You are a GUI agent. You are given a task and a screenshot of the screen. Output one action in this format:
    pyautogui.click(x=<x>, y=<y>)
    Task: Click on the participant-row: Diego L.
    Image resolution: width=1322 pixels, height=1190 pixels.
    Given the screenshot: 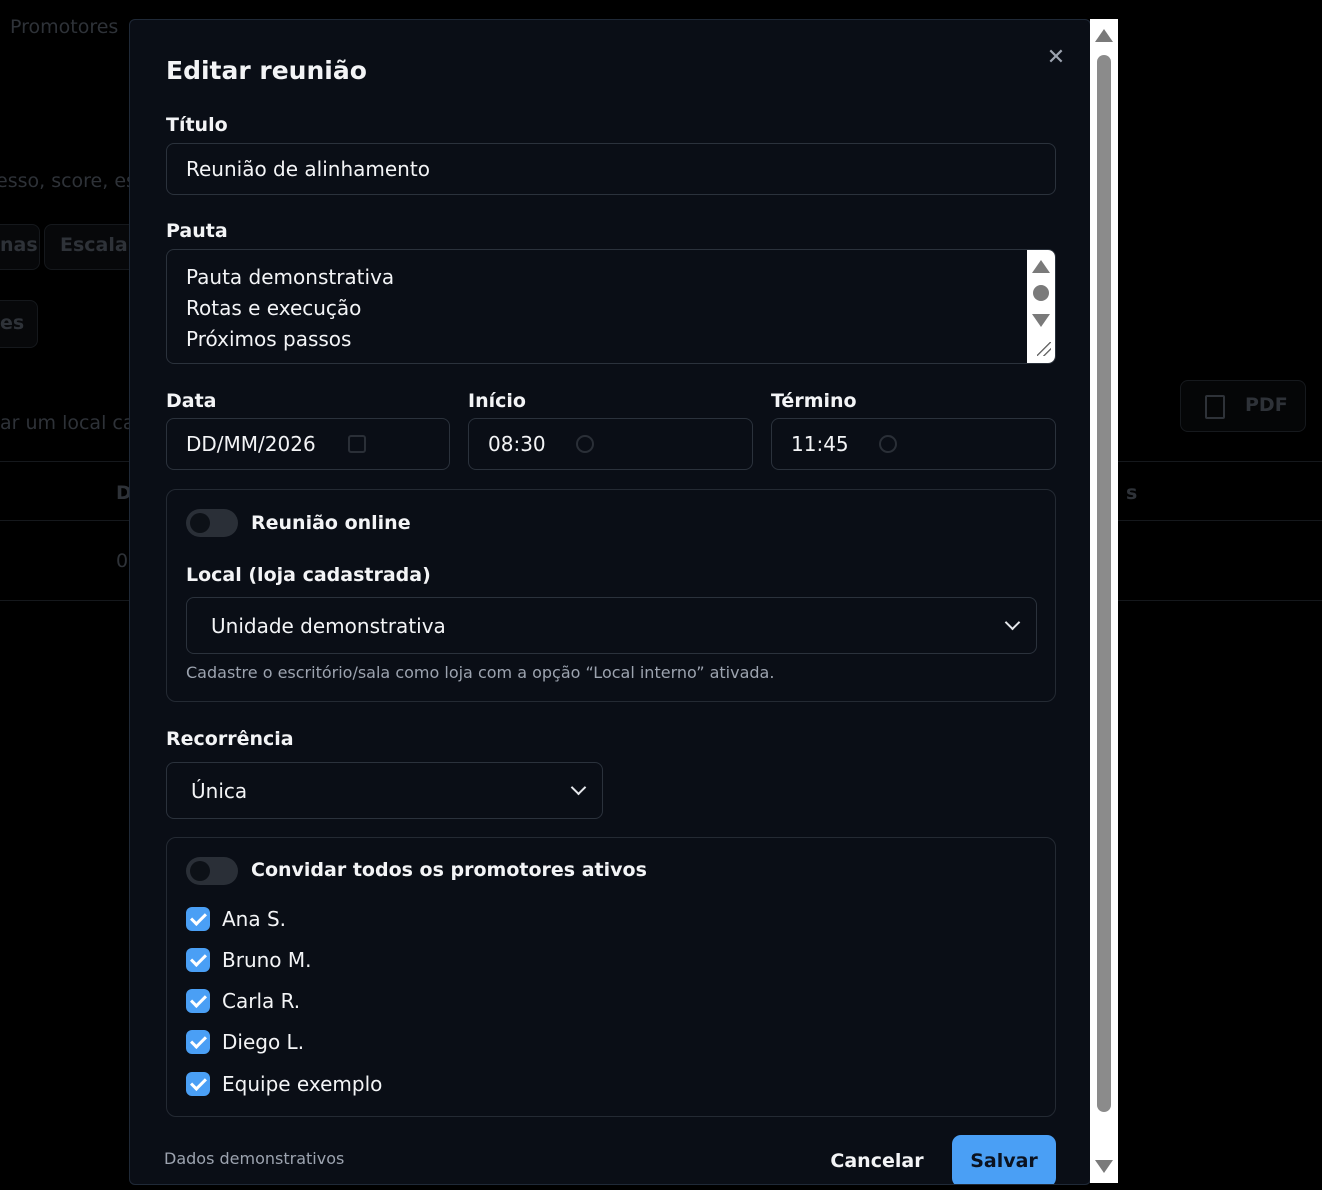 What is the action you would take?
    pyautogui.click(x=245, y=1042)
    